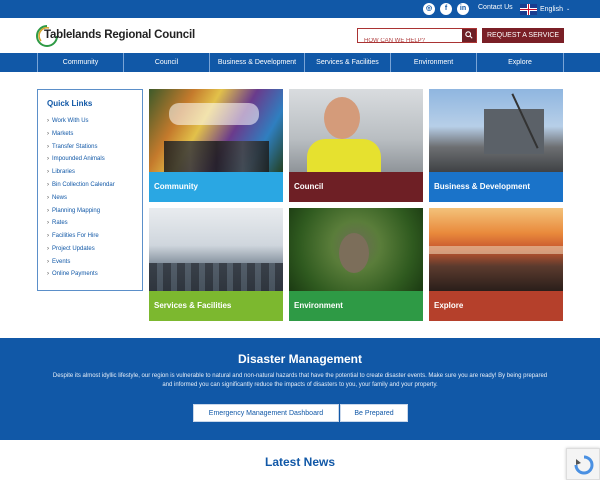 This screenshot has width=600, height=480. I want to click on possum-wildlife-image, so click(356, 249).